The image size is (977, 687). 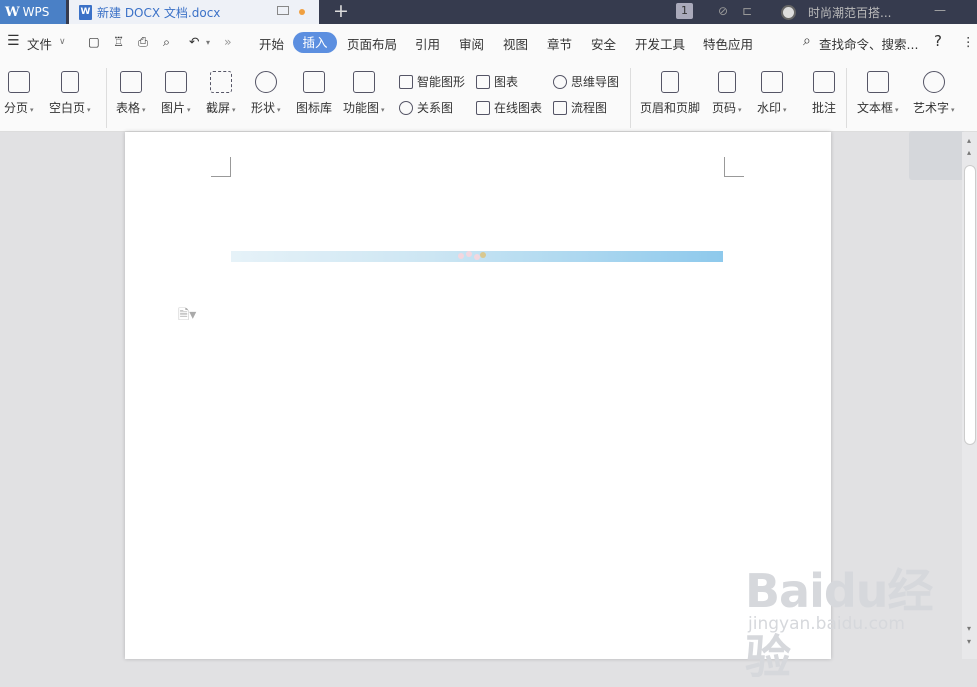 I want to click on online-chart-button: 在线图表, so click(x=509, y=107).